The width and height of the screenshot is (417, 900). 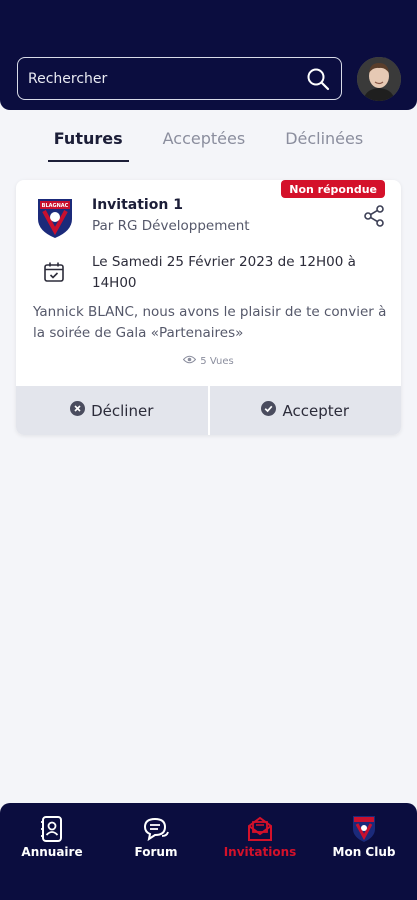 I want to click on nav-label-forum: Forum, so click(x=156, y=852).